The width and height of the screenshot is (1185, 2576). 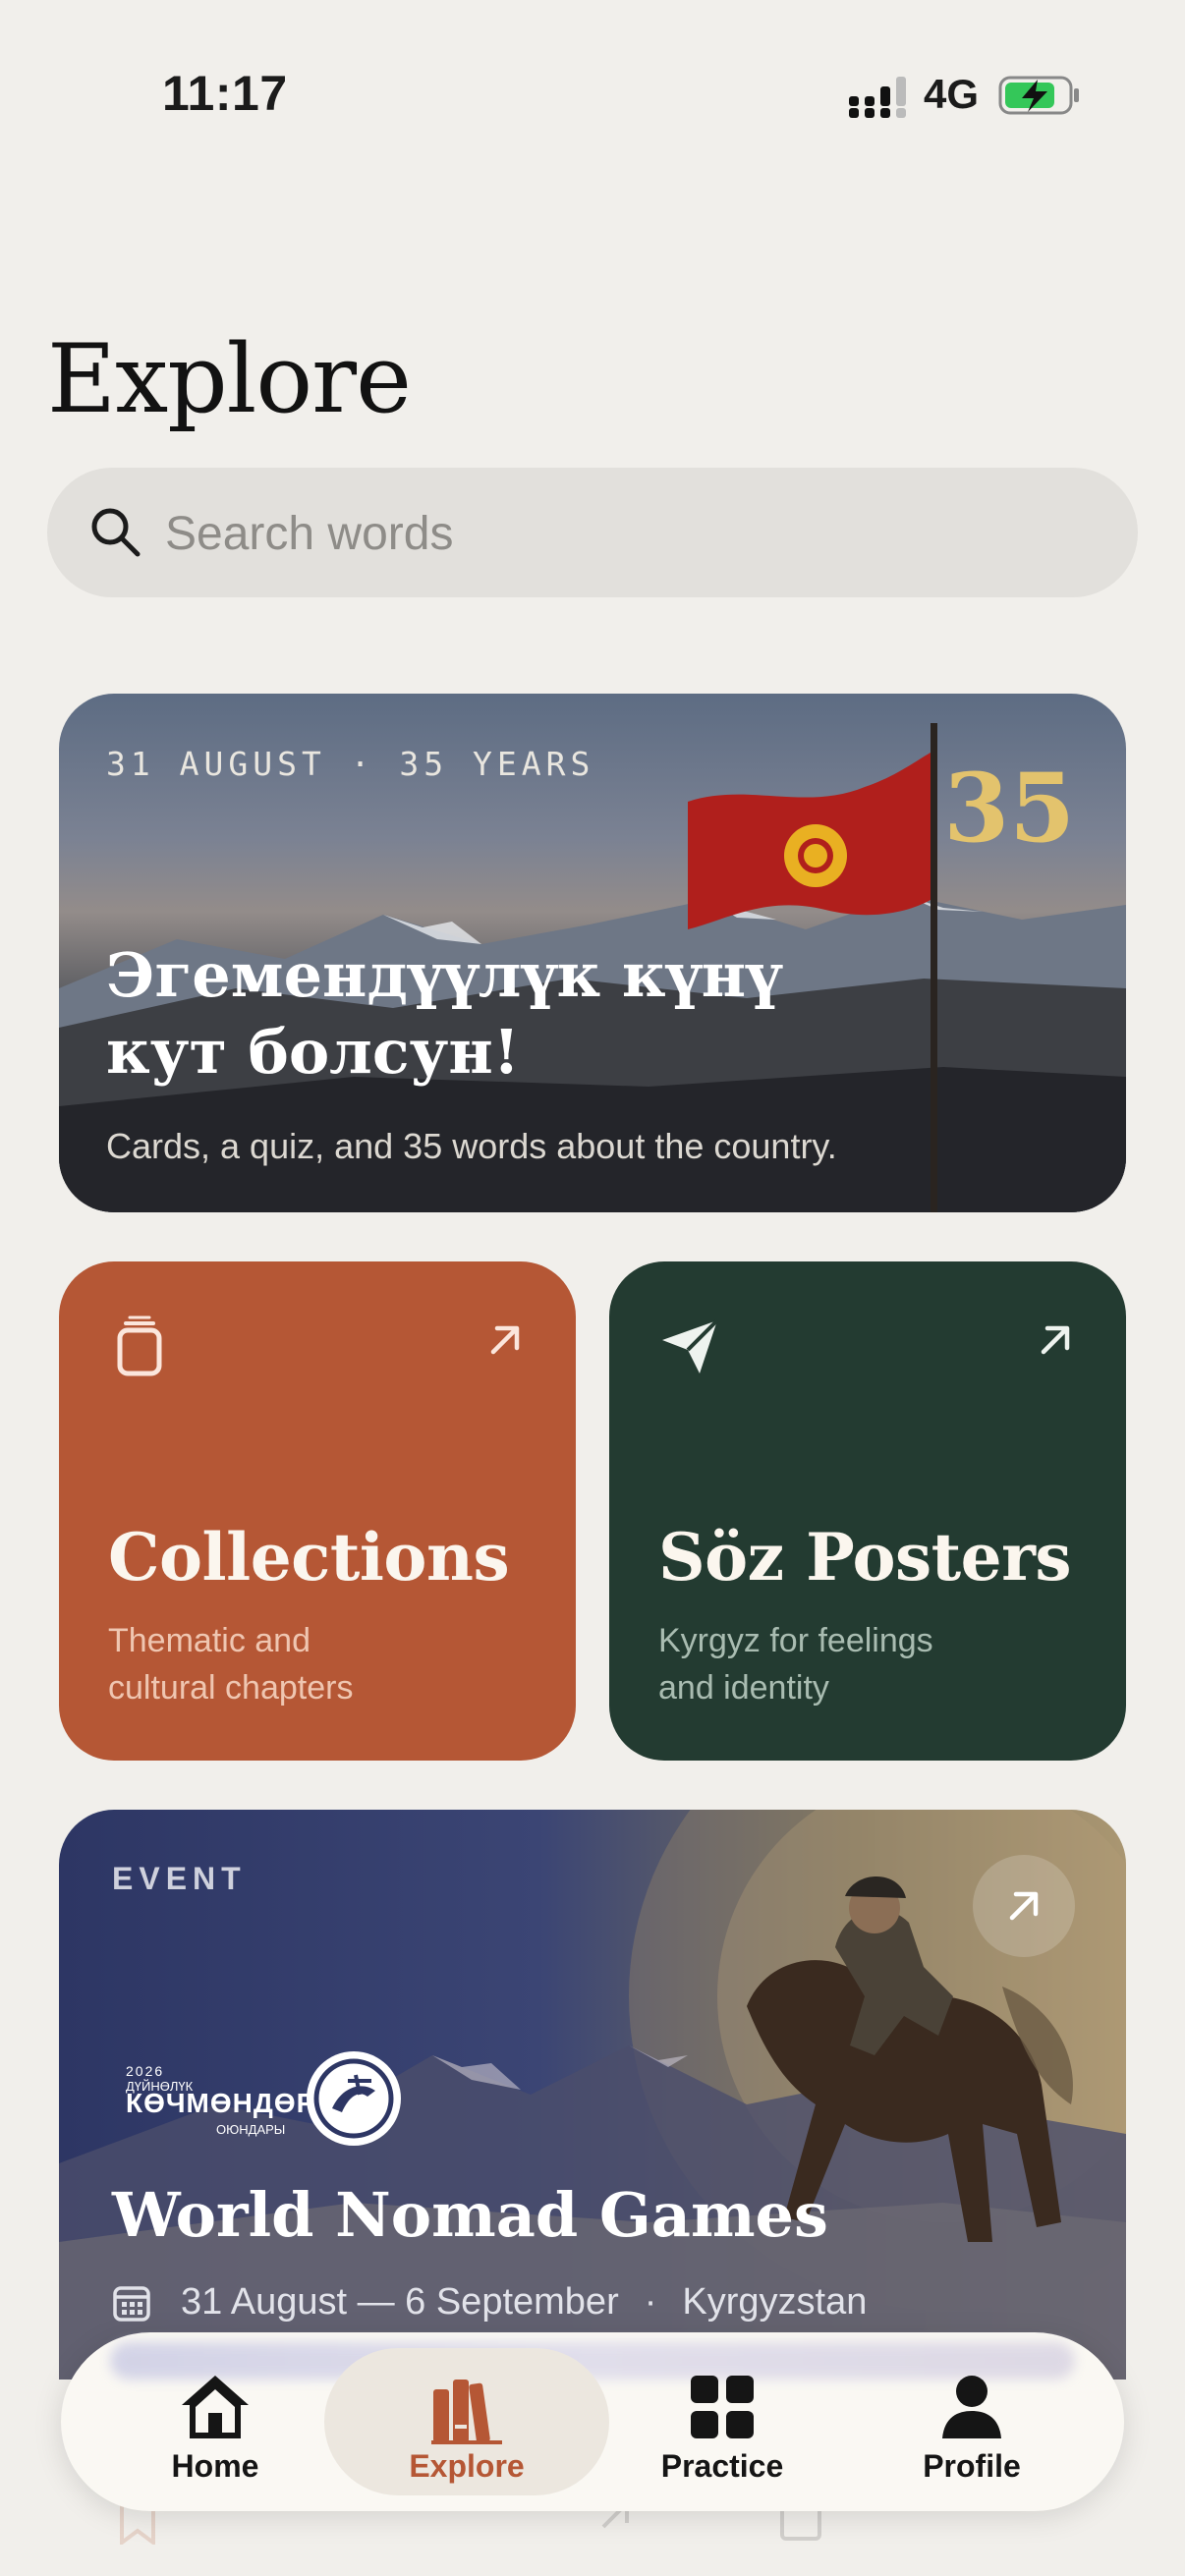 I want to click on hero-headline: Эгемендүүлүк күнү кут болсун!, so click(x=450, y=1014).